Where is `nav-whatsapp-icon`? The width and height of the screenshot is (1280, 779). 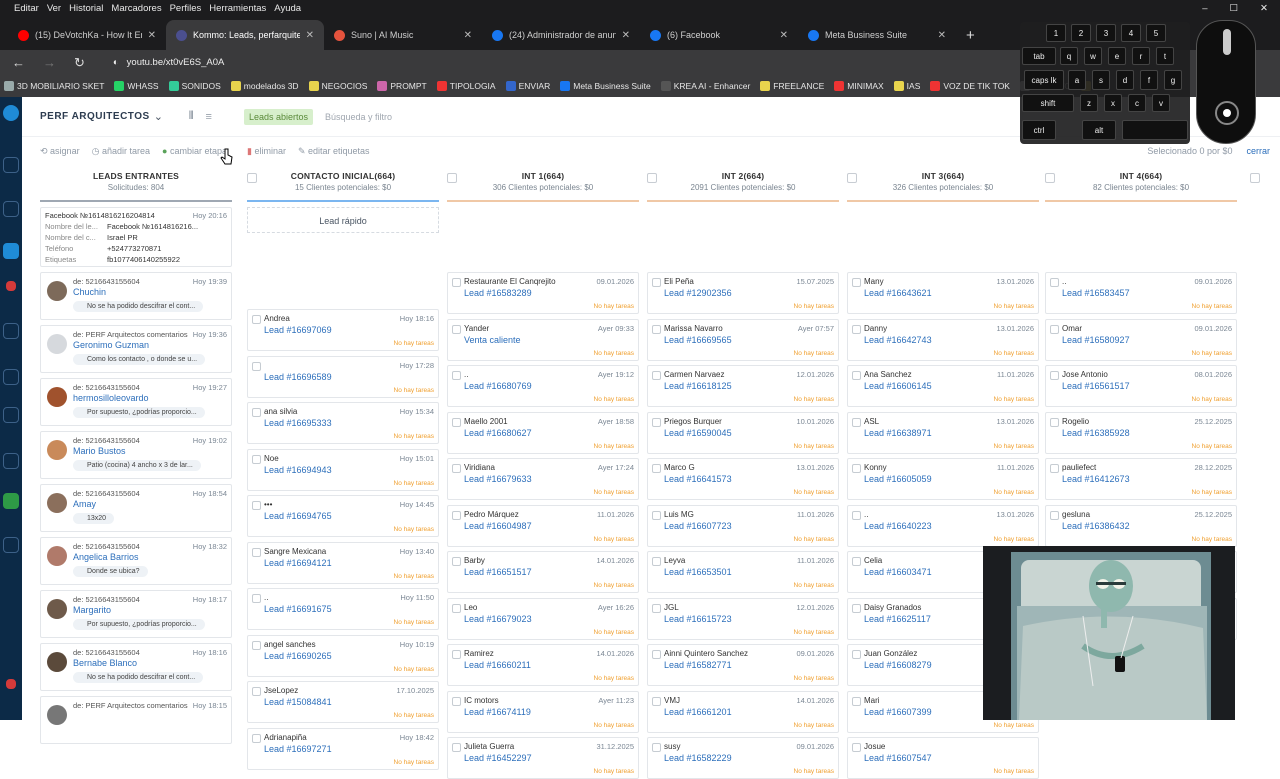
nav-whatsapp-icon is located at coordinates (11, 545).